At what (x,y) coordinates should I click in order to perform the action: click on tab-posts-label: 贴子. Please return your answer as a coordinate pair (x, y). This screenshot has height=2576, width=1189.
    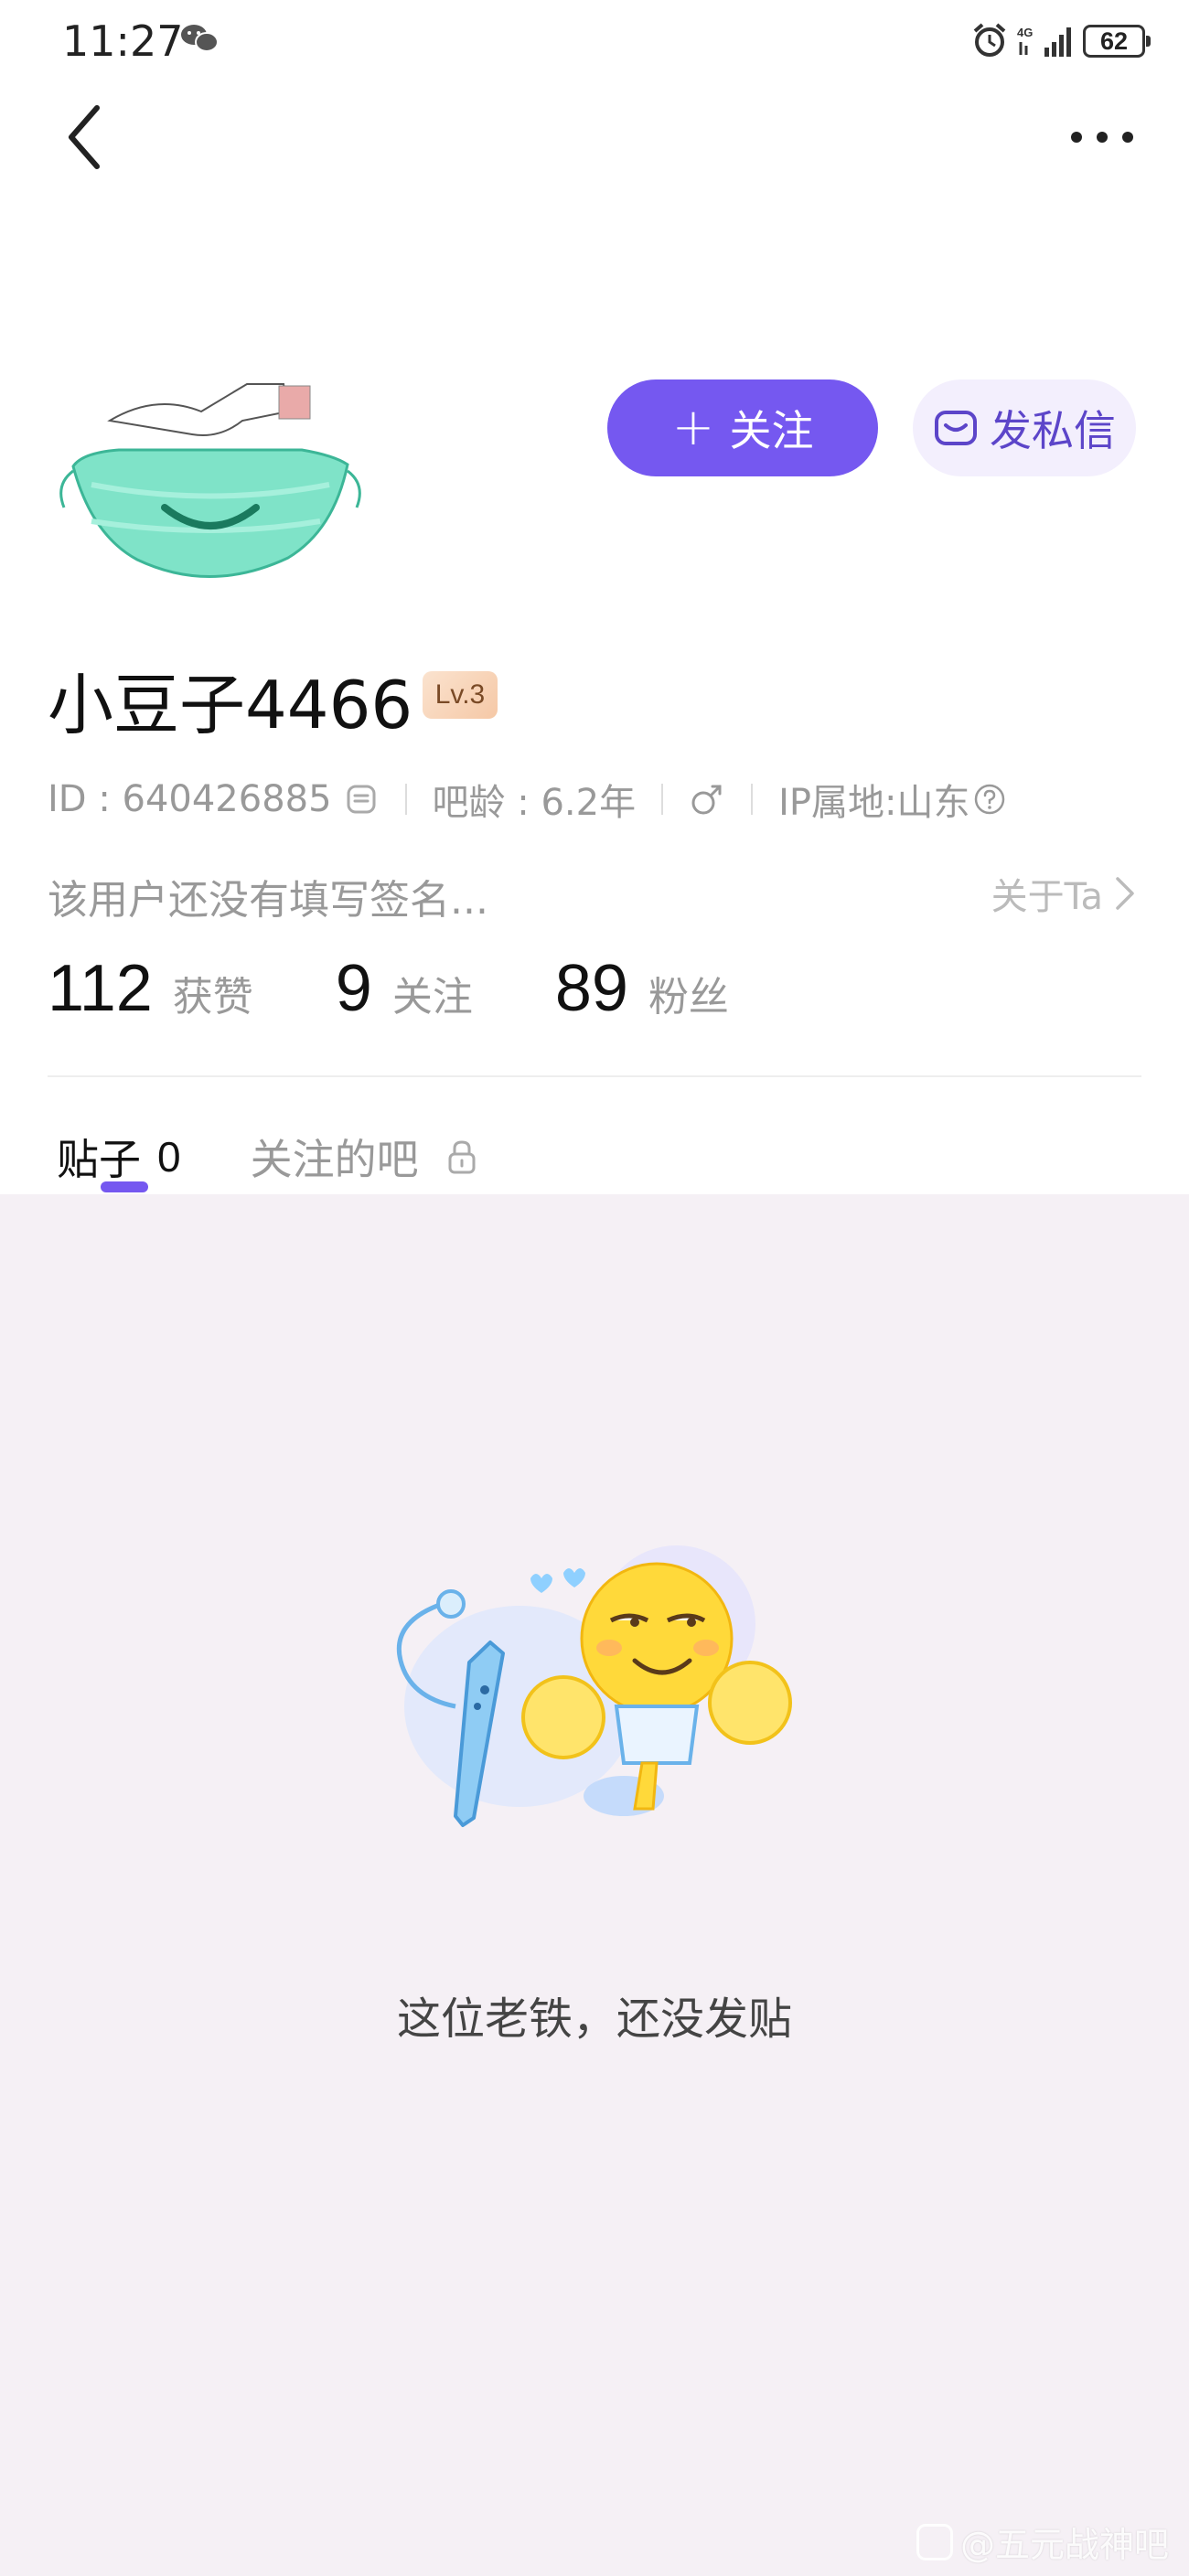
    Looking at the image, I should click on (99, 1159).